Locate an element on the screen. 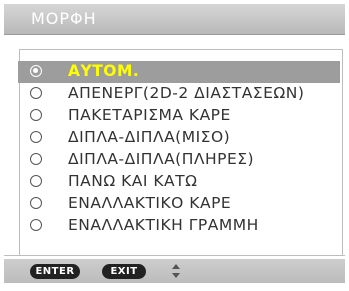  option-line-alternative: ΕΝΑΛΛΑΚΤΙΚΗ ΓΡΑΜΜΗ is located at coordinates (179, 226).